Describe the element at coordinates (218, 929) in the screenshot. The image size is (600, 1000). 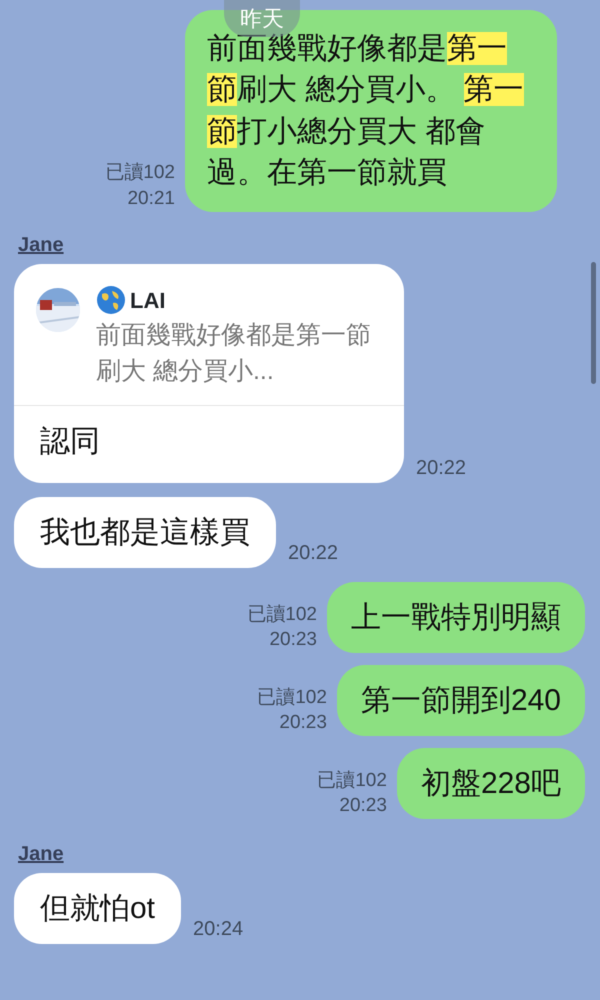
I see `message-time: 20:24` at that location.